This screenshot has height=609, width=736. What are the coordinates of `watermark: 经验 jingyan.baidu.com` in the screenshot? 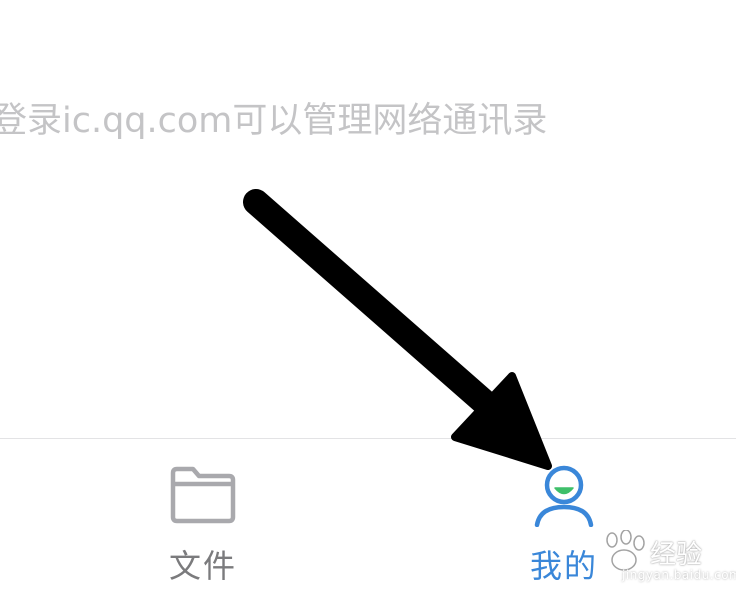 It's located at (667, 560).